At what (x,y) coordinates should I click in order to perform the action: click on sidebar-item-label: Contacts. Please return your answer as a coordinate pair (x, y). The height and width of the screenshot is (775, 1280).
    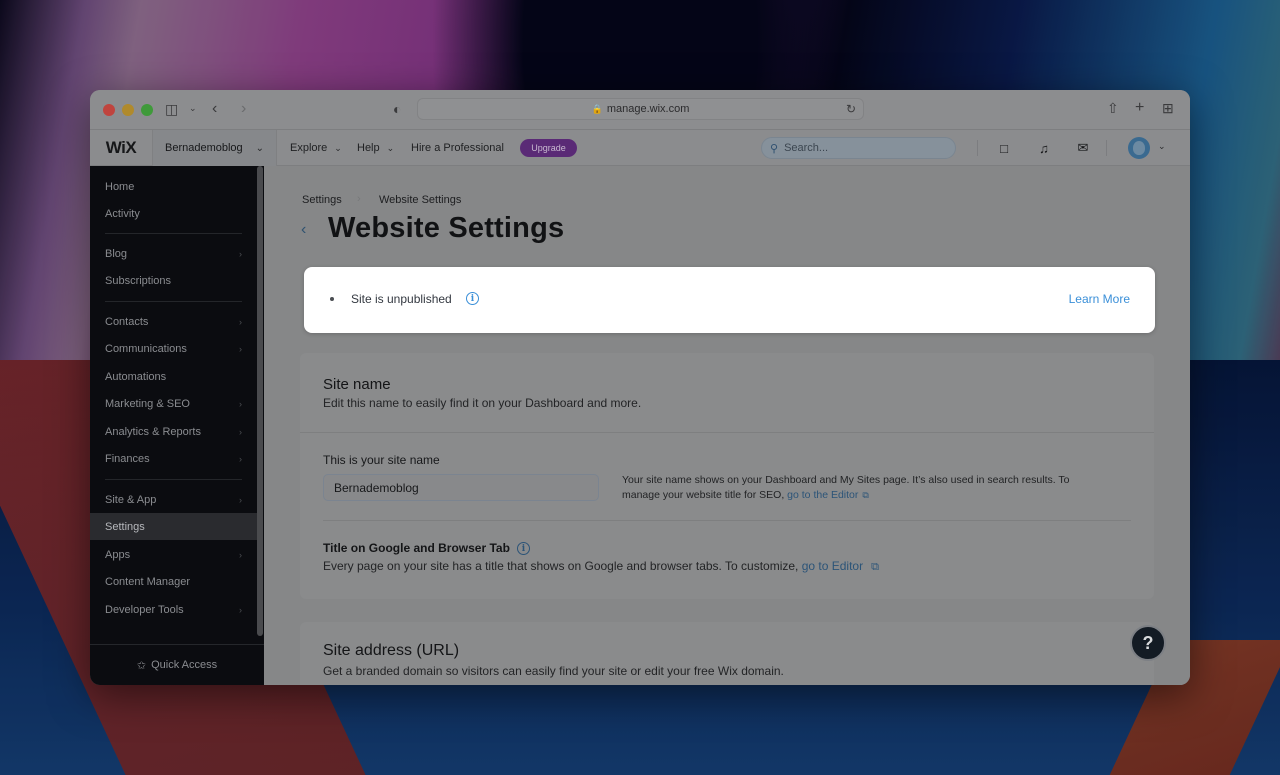
    Looking at the image, I should click on (127, 321).